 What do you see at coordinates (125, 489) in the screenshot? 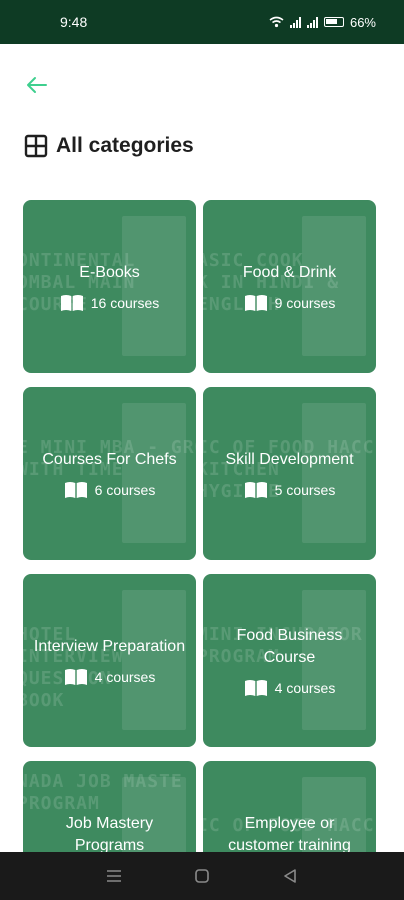
I see `course-count: 6 courses` at bounding box center [125, 489].